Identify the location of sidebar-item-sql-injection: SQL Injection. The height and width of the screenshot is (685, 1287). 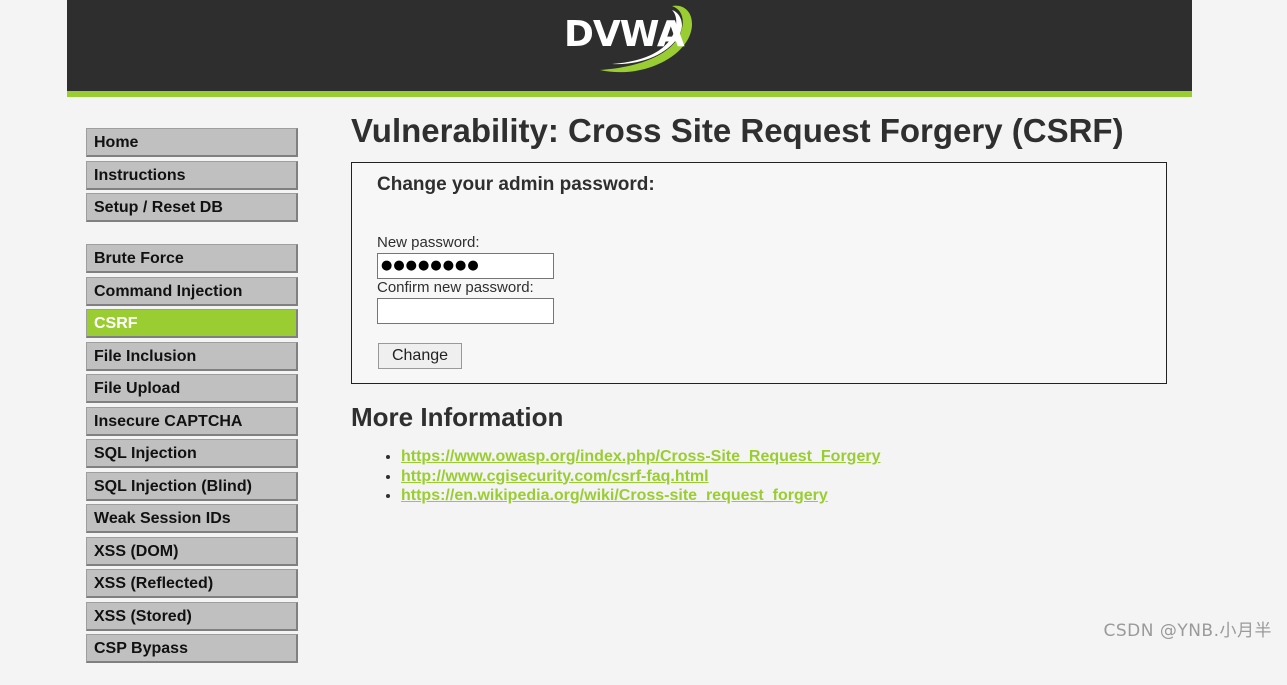
(192, 453).